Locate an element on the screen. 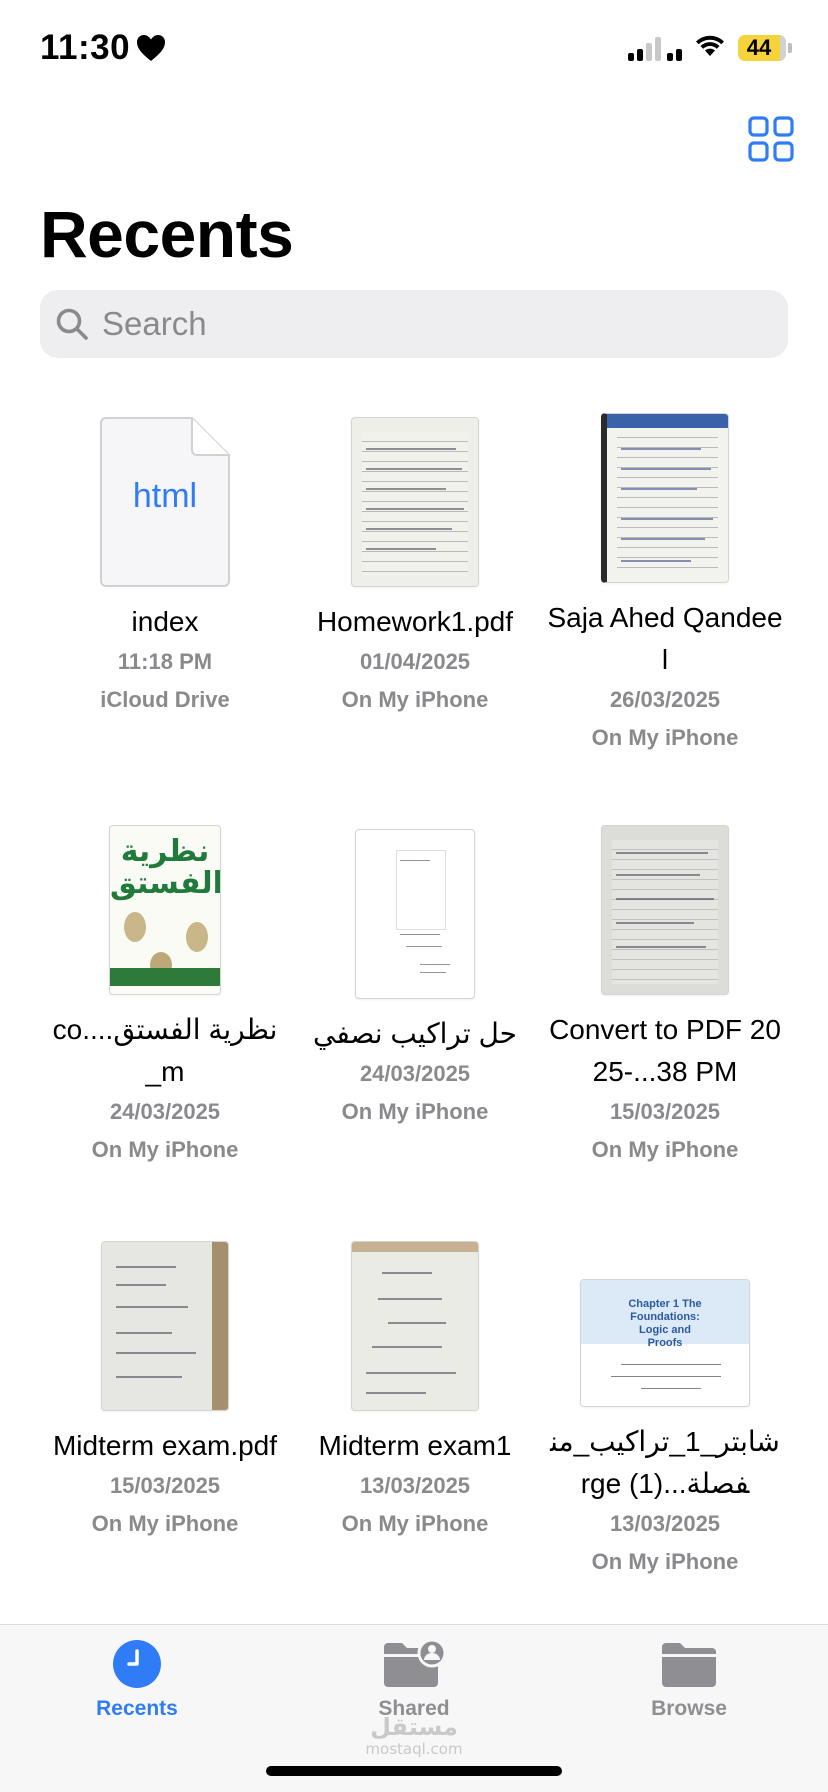 The width and height of the screenshot is (828, 1792). tab-label: Browse is located at coordinates (689, 1708).